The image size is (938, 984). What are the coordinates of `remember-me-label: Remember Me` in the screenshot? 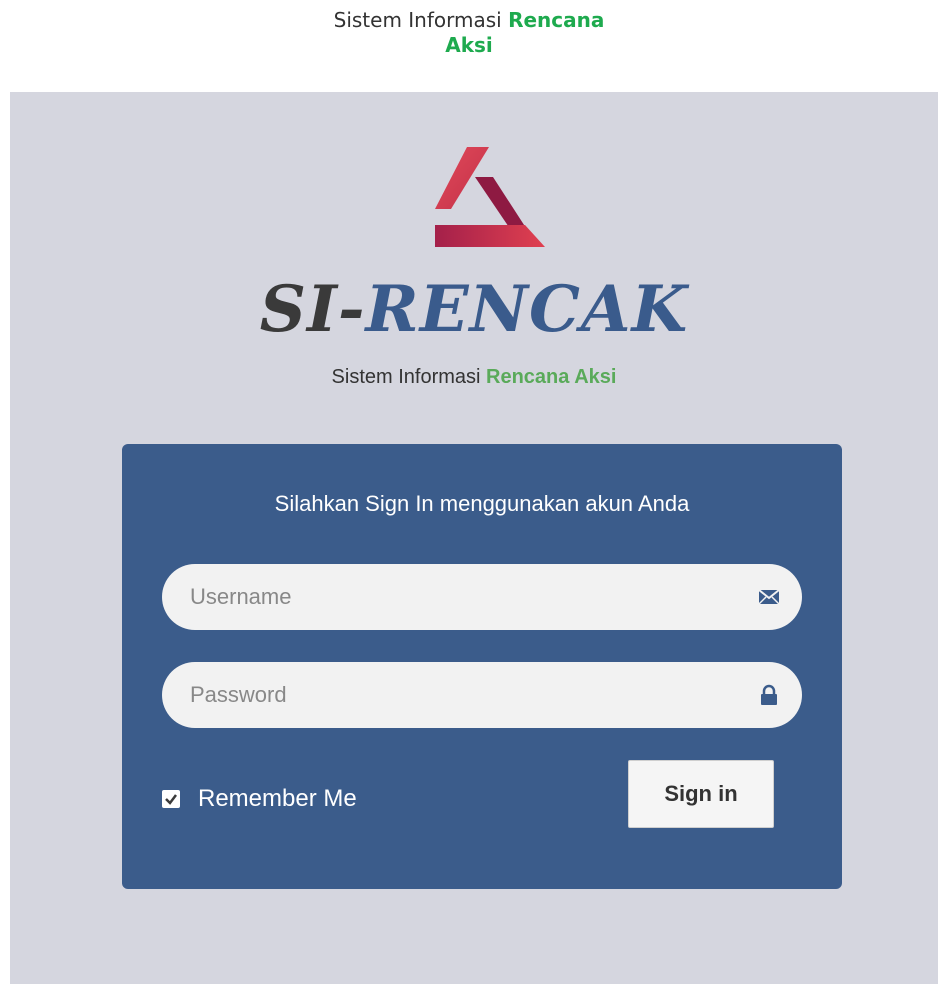 It's located at (277, 798).